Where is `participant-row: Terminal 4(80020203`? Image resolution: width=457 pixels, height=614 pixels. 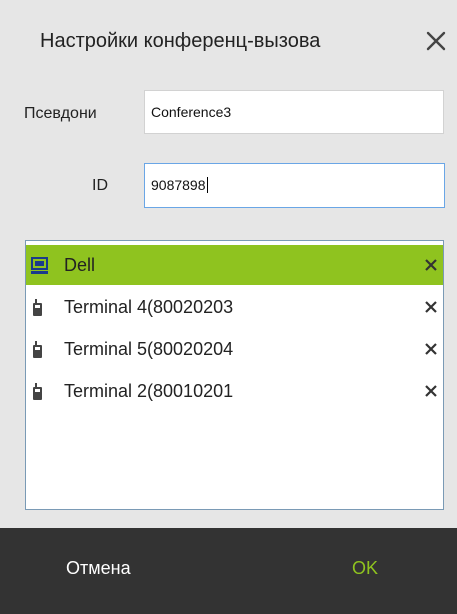
participant-row: Terminal 4(80020203 is located at coordinates (234, 307).